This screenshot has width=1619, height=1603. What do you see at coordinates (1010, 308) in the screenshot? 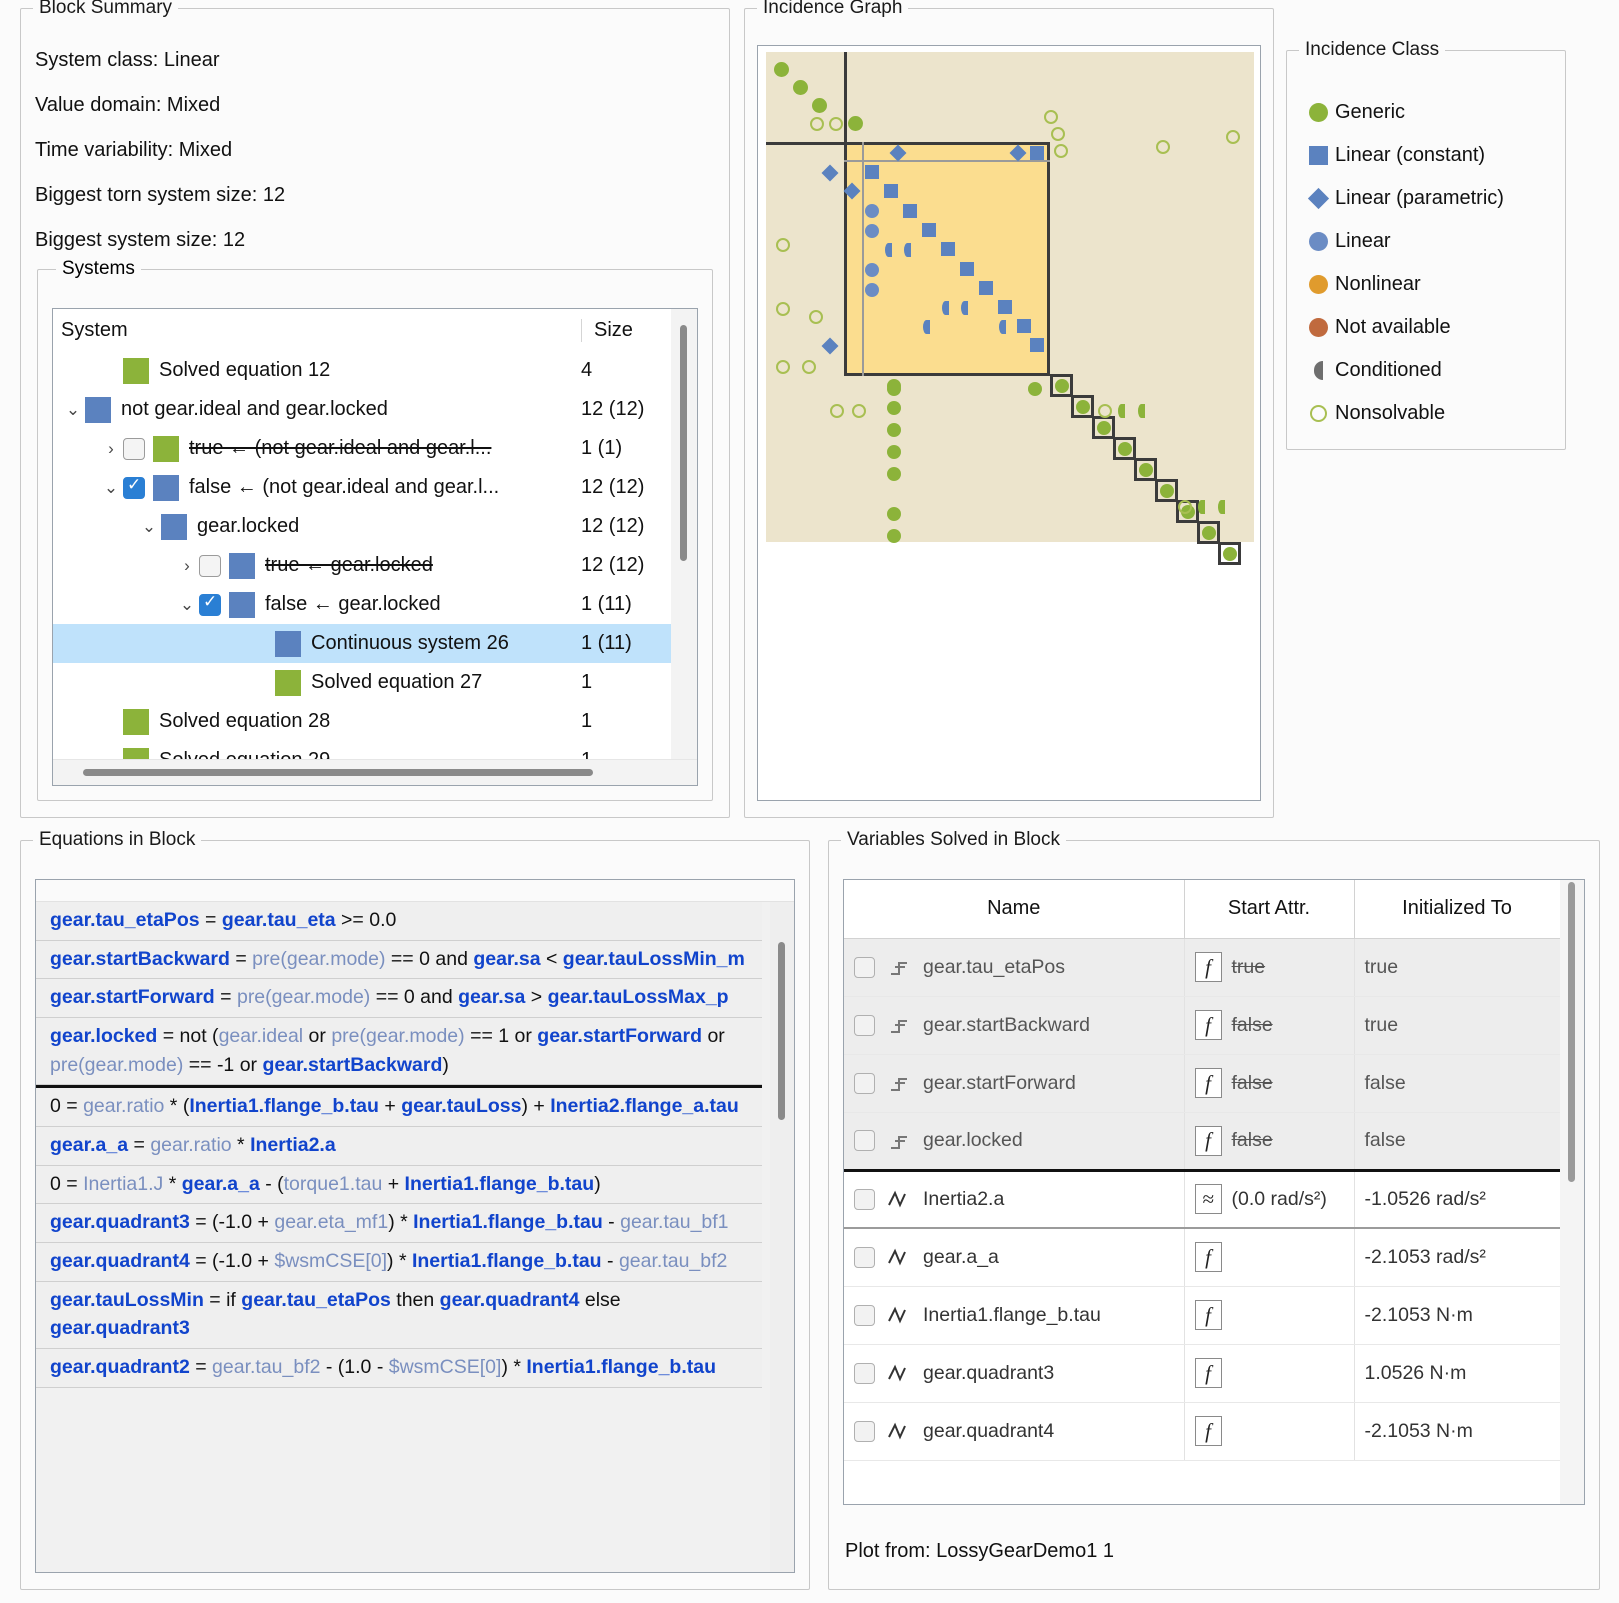
I see `incidence-graph-plot` at bounding box center [1010, 308].